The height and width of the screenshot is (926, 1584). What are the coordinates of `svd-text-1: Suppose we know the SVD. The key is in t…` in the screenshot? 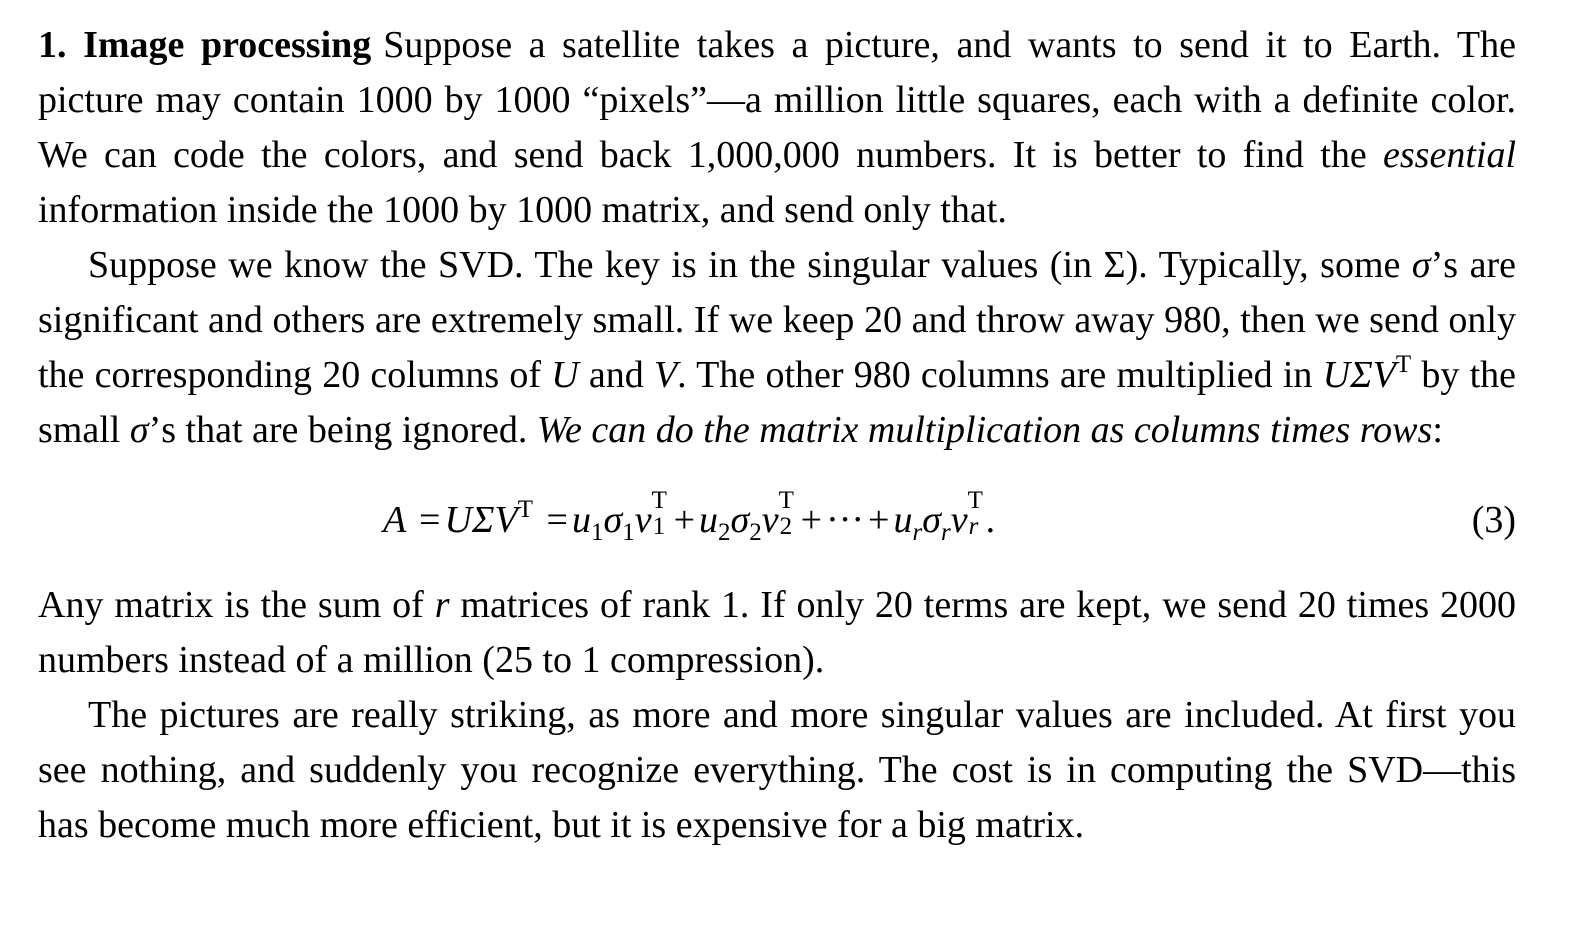 It's located at (750, 265).